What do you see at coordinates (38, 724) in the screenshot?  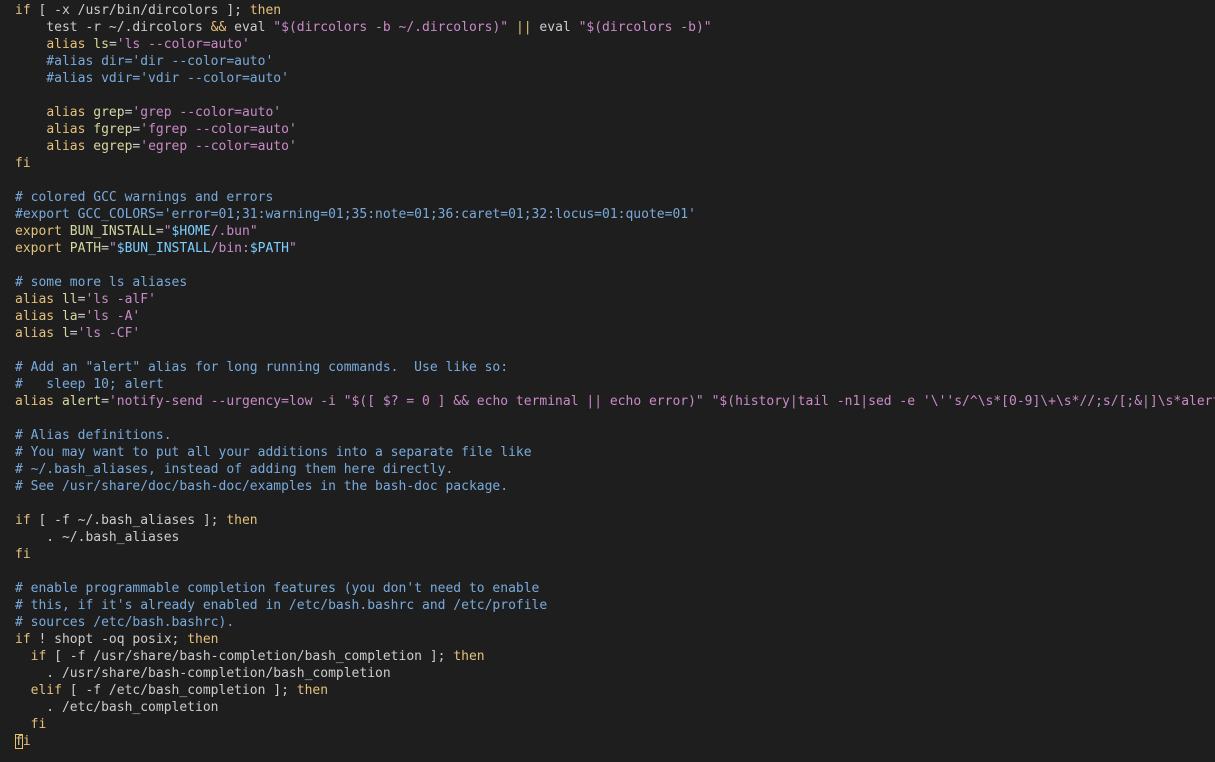 I see `keyword-token: fi` at bounding box center [38, 724].